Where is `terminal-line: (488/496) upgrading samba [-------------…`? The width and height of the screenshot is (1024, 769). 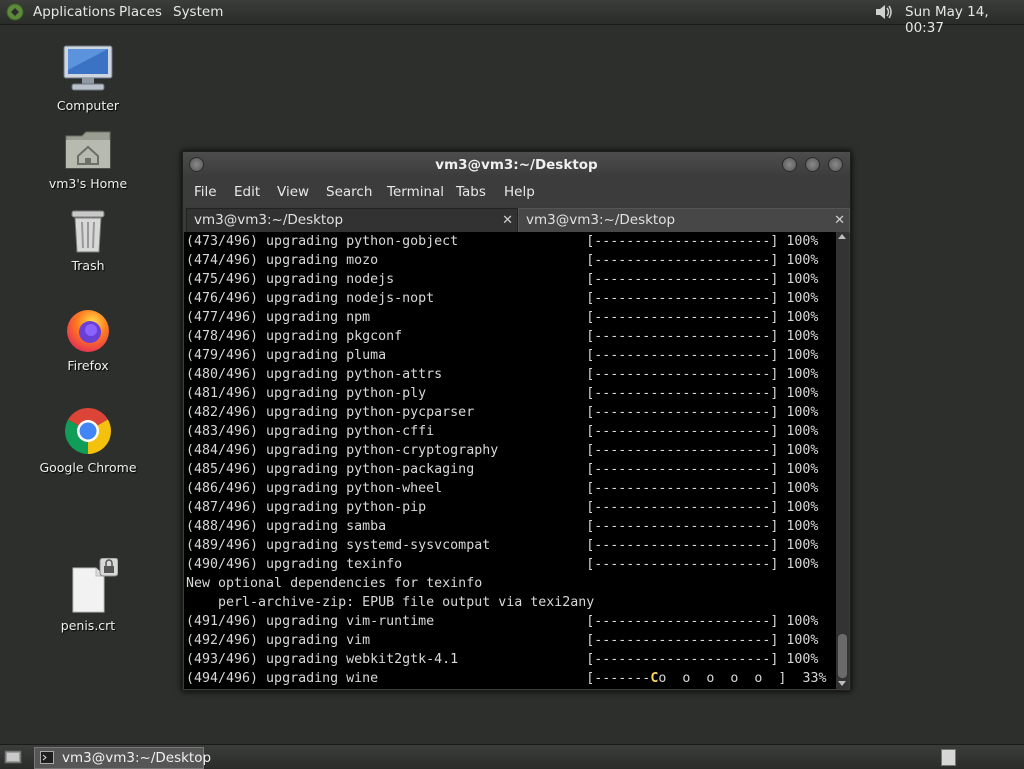
terminal-line: (488/496) upgrading samba [-------------… is located at coordinates (502, 526).